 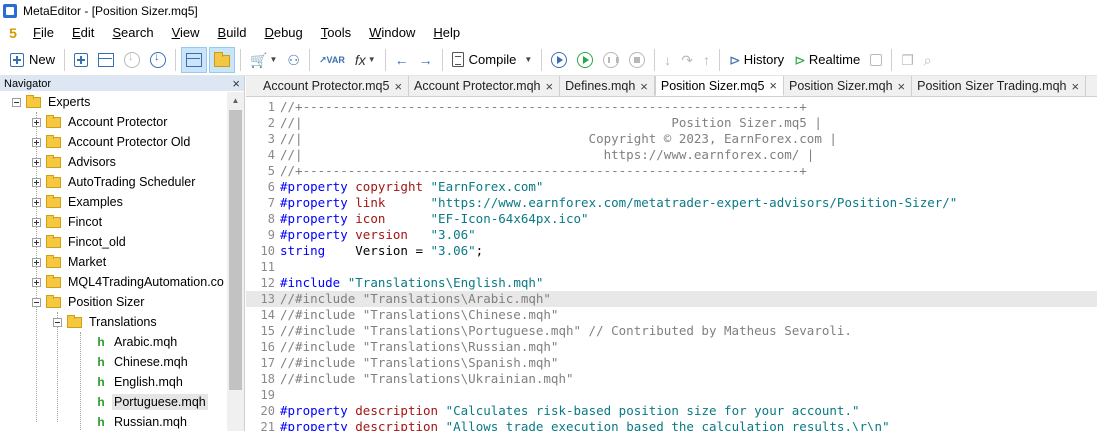 I want to click on tree-item-english-mqh: h English.mqh, so click(x=140, y=382).